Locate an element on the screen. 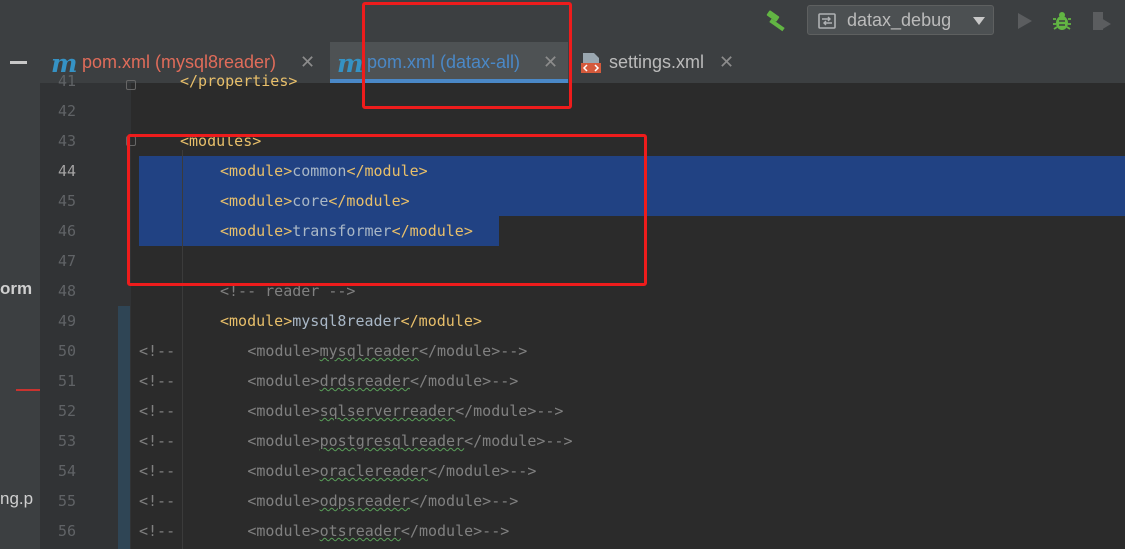 This screenshot has width=1125, height=549. code-token: sqlserverreader is located at coordinates (387, 411).